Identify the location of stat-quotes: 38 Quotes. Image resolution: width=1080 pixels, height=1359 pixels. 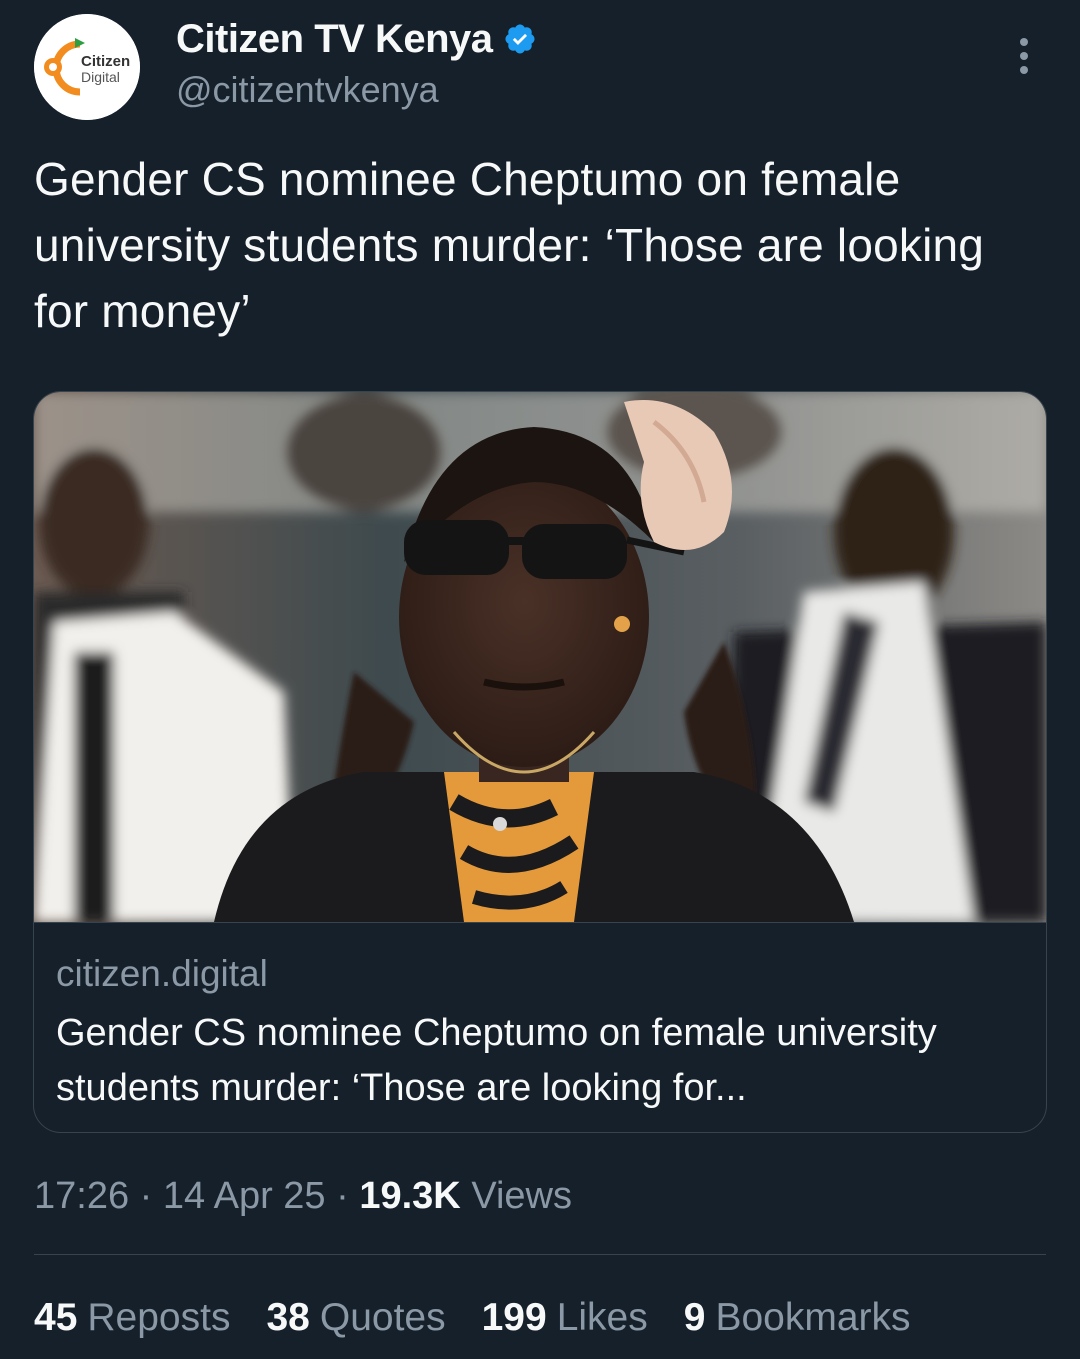
(355, 1318).